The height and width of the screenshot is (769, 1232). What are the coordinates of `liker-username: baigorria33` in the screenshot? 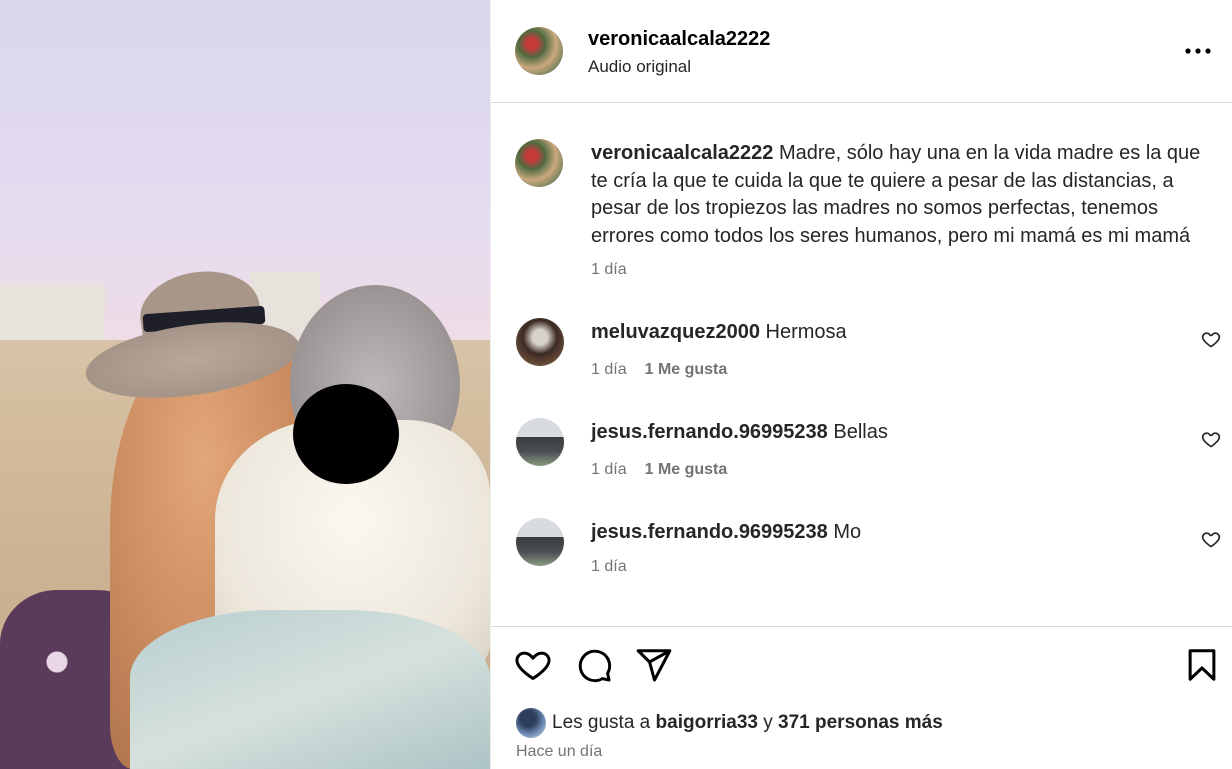 It's located at (707, 722).